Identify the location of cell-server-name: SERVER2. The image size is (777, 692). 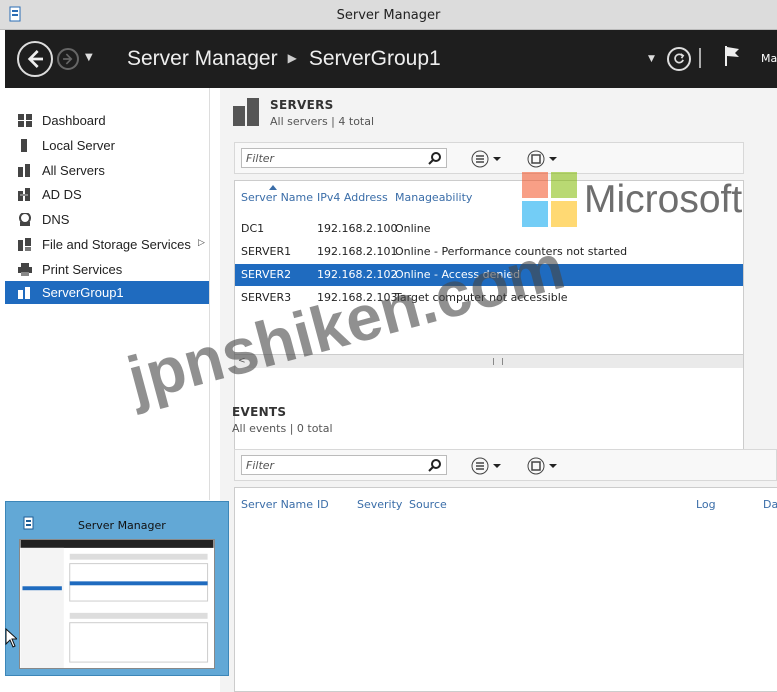
(266, 274).